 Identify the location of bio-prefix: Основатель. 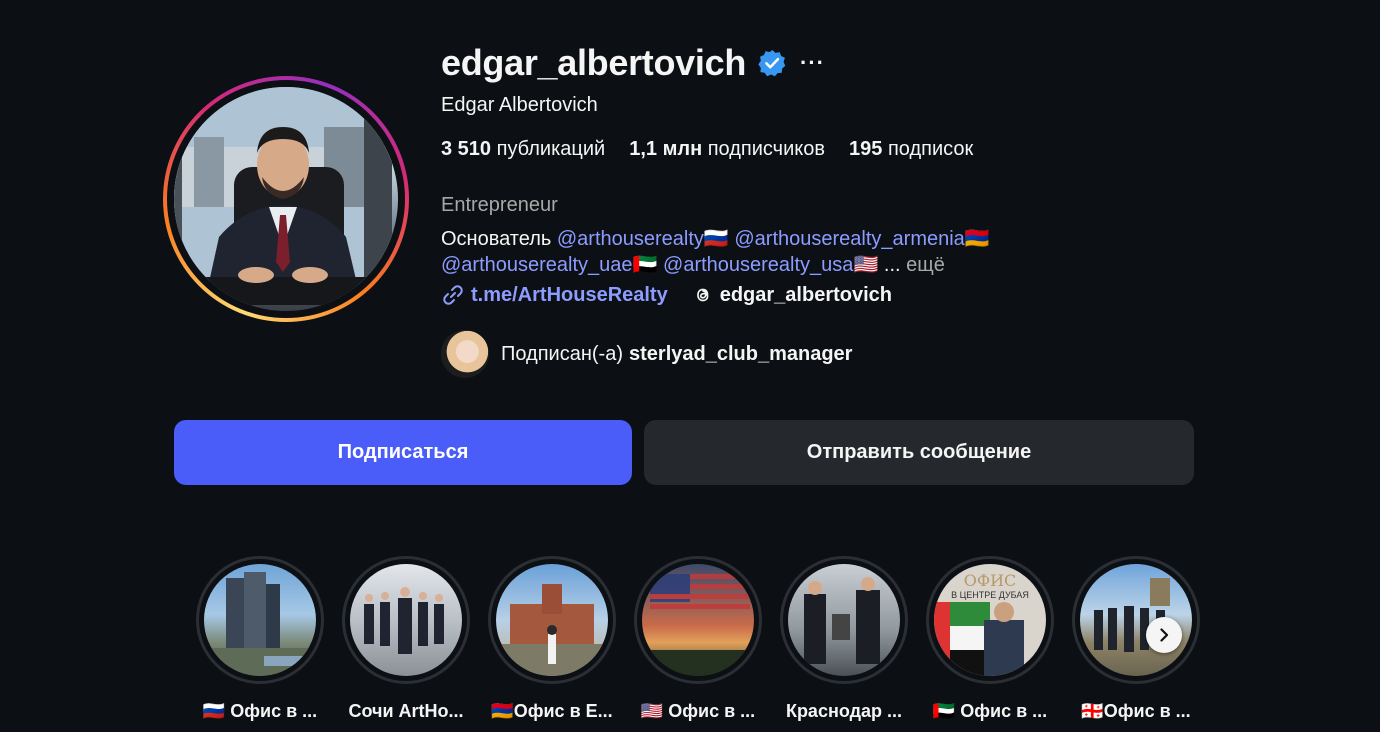
(496, 239).